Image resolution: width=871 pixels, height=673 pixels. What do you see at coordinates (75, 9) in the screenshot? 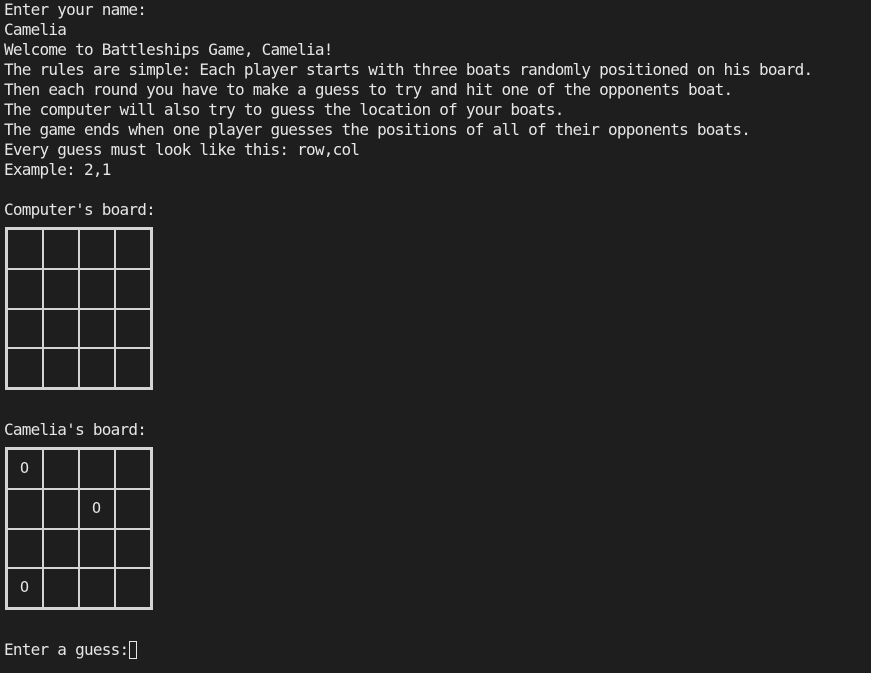
I see `name-prompt: Enter your name:` at bounding box center [75, 9].